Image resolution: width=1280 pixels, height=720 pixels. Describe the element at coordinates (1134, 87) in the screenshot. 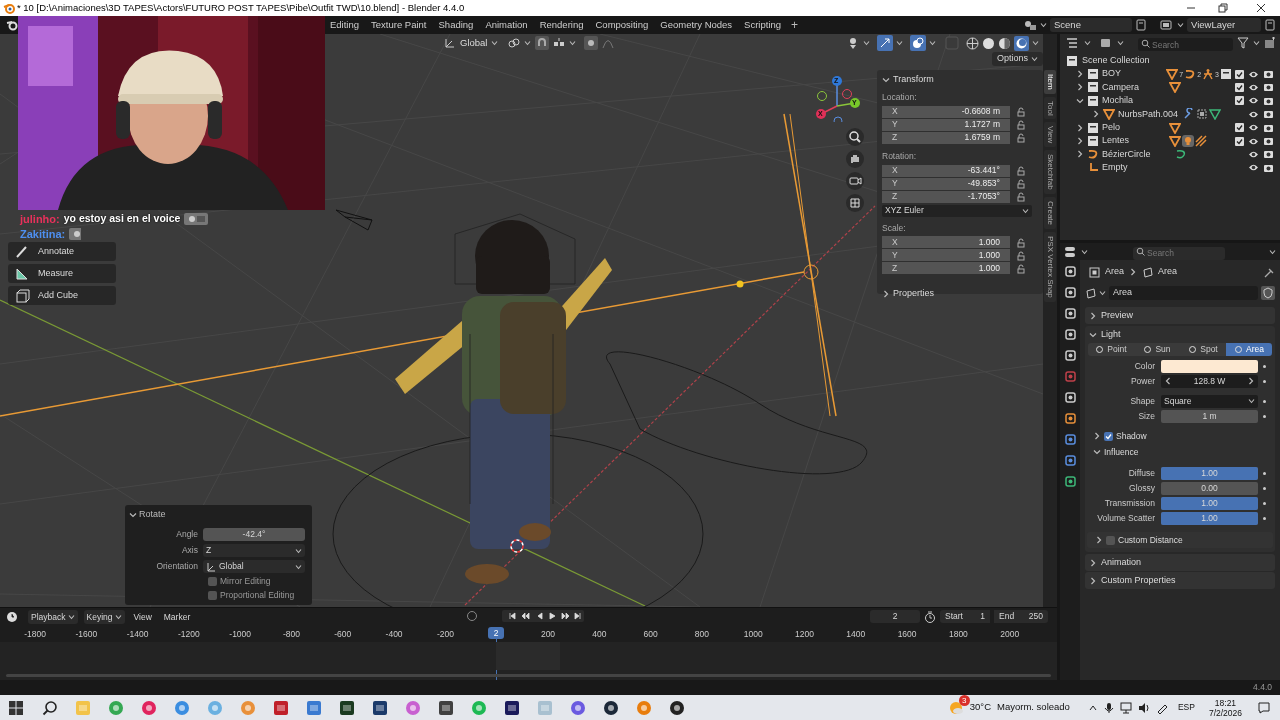

I see `tree-item-label: Campera` at that location.